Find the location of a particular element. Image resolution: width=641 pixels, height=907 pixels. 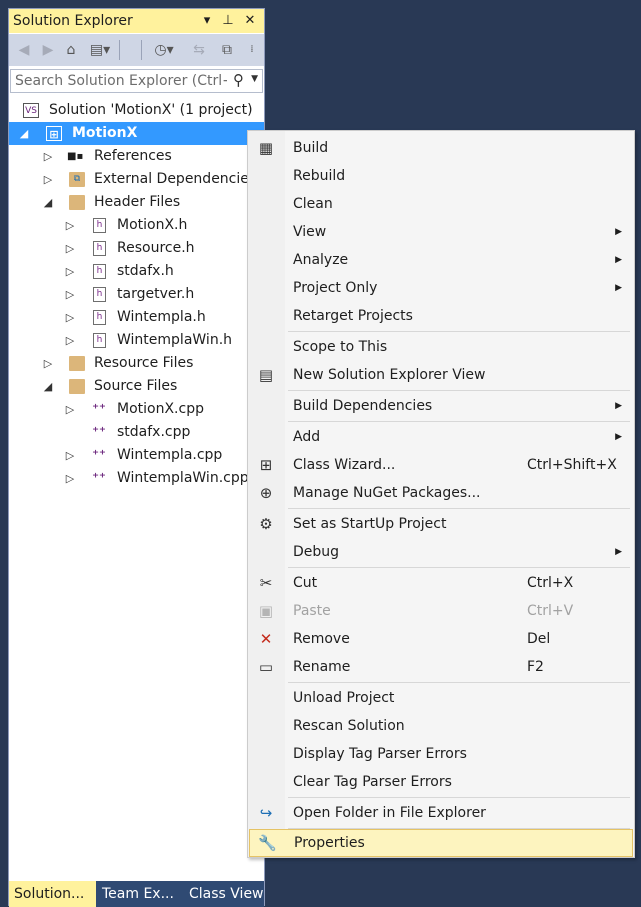

toolbar-overflow-icon: ⁞ is located at coordinates (252, 50).